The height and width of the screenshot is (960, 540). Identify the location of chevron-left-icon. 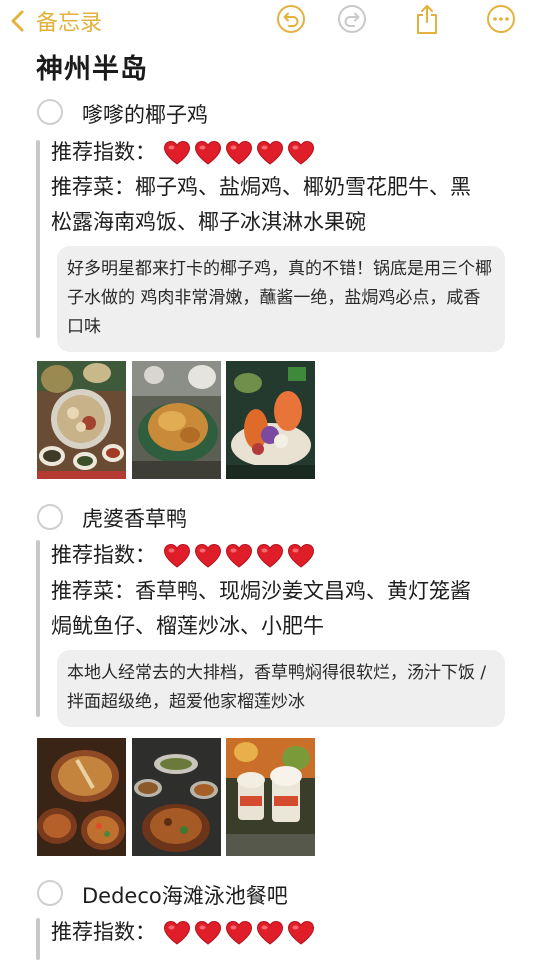
(17, 21).